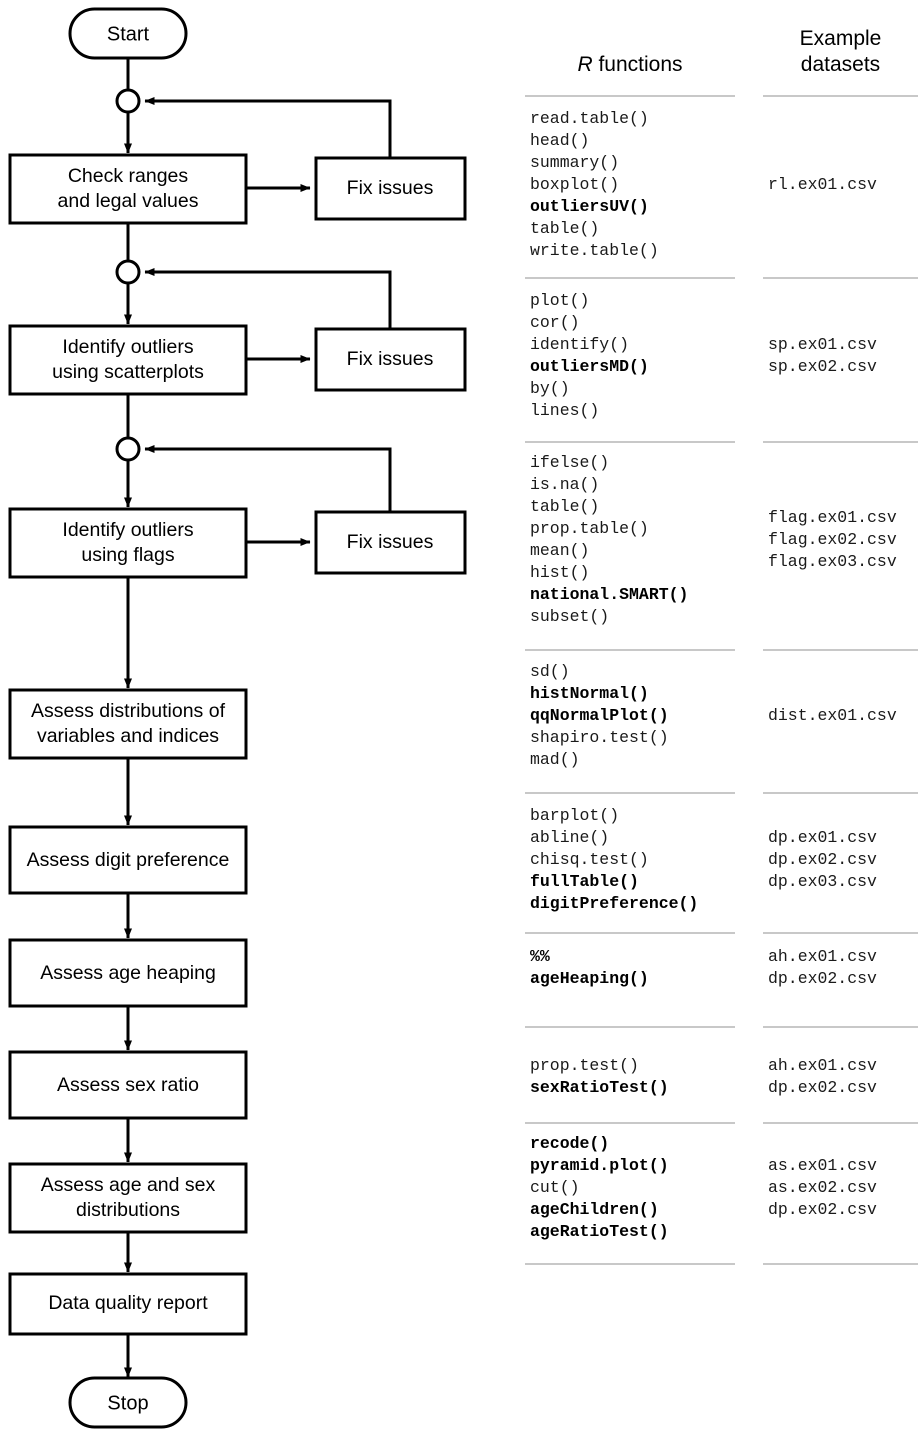 The width and height of the screenshot is (918, 1435). Describe the element at coordinates (589, 693) in the screenshot. I see `function-name: histNormal()` at that location.